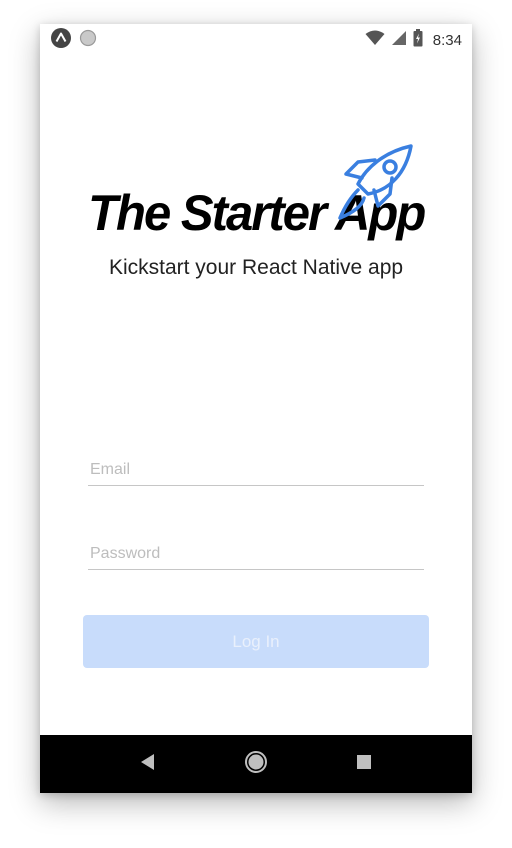  I want to click on recents-button, so click(364, 764).